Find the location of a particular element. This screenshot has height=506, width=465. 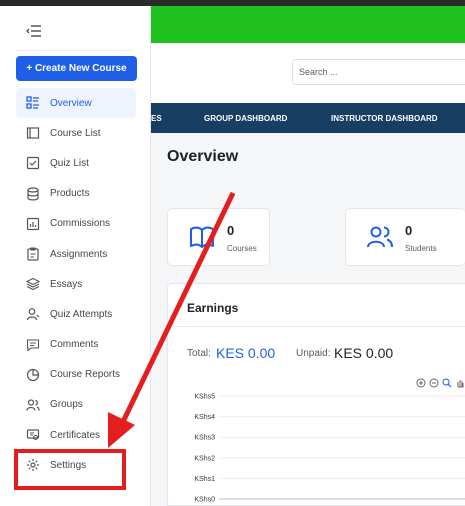

stat-card-students: 0 Students is located at coordinates (405, 237).